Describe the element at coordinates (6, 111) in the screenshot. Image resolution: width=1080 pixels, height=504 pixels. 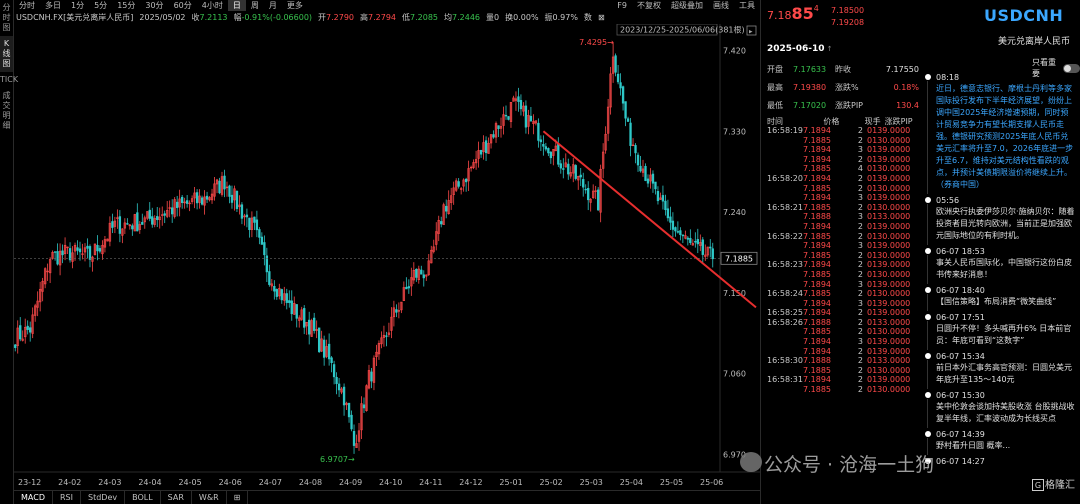
I see `sidebar-item-trade-details: 成交明细` at that location.